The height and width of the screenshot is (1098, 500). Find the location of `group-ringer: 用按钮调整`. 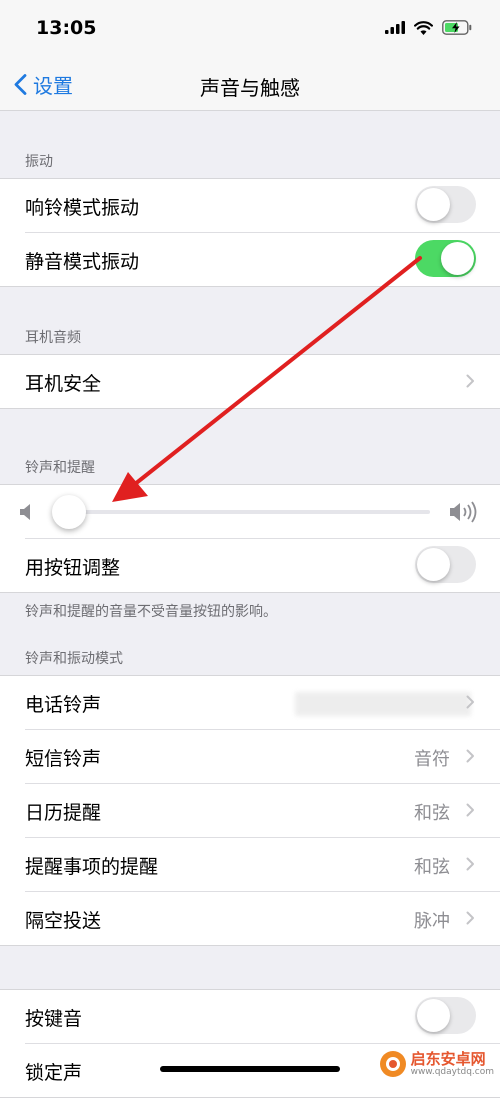

group-ringer: 用按钮调整 is located at coordinates (250, 538).